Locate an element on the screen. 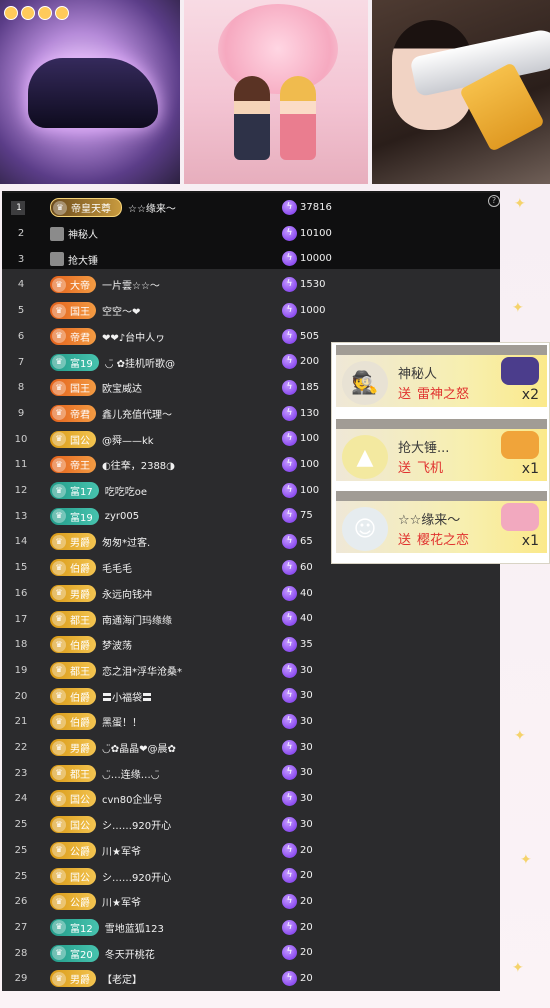 The image size is (550, 1008). gift-card: 🕵 神秘人送雷神之怒 x2 is located at coordinates (441, 376).